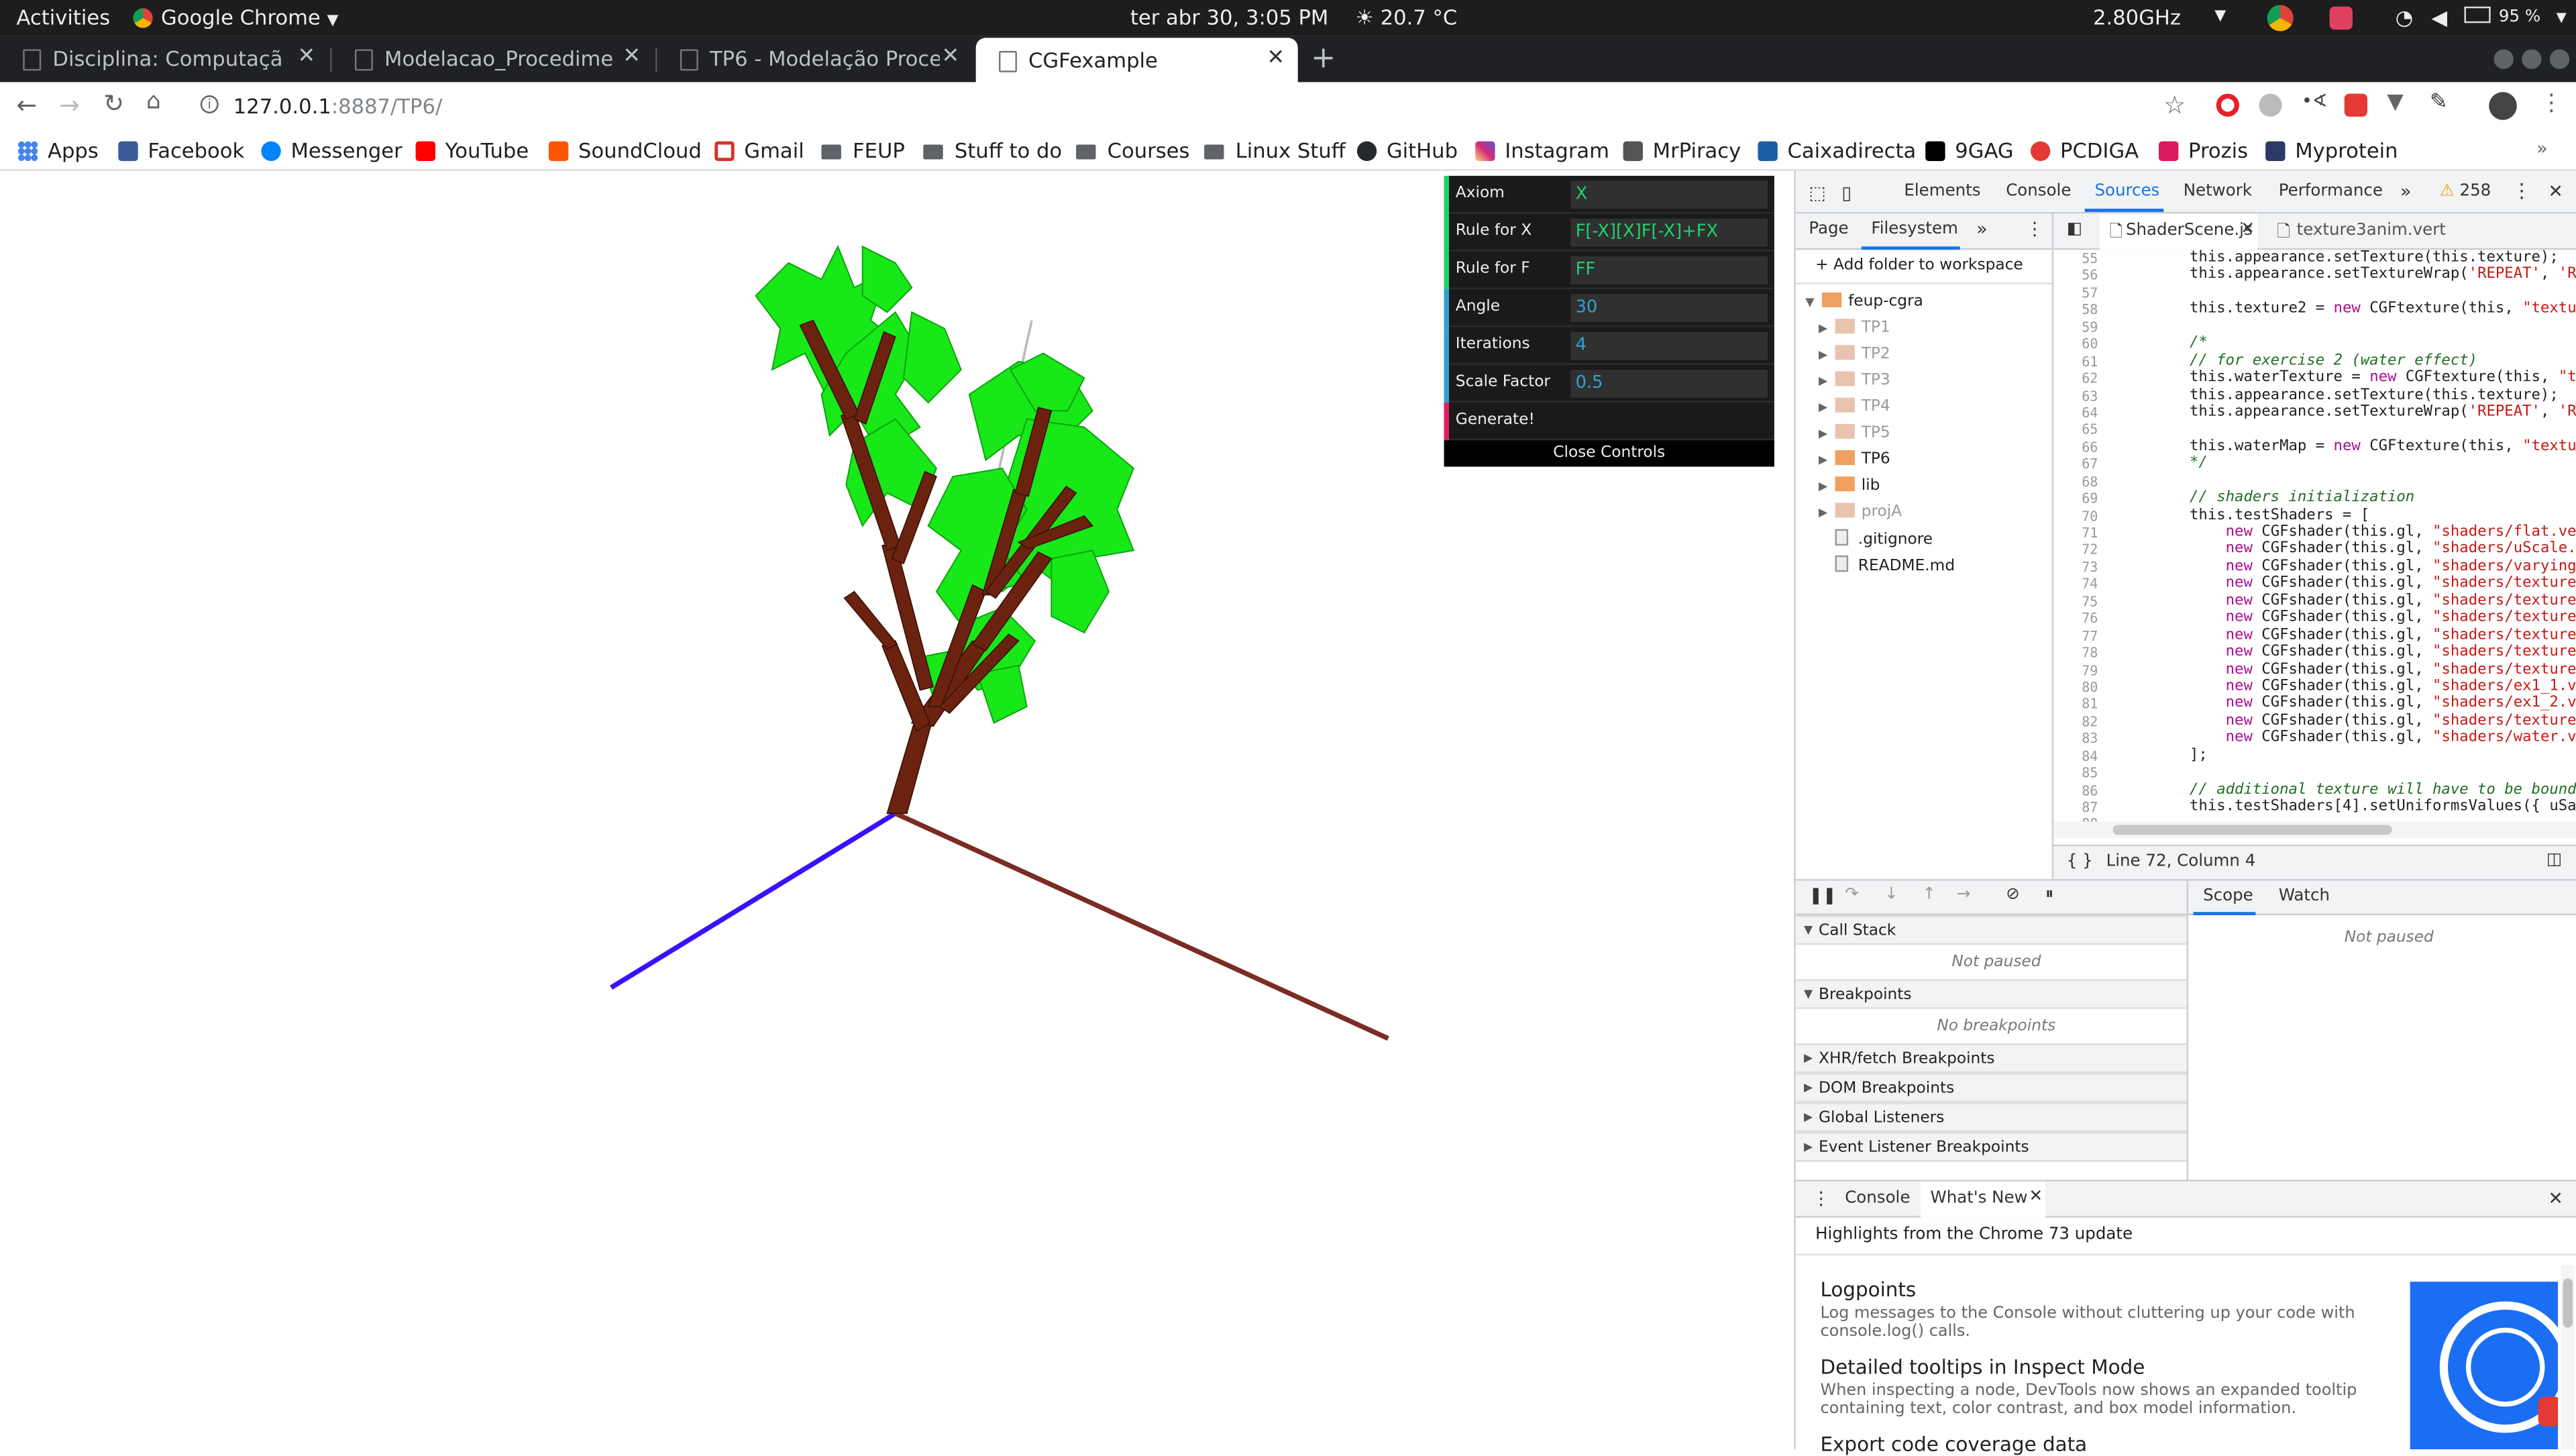  Describe the element at coordinates (2347, 550) in the screenshot. I see `code-line: new CGFshader(this.gl, "shaders/uScale.` at that location.